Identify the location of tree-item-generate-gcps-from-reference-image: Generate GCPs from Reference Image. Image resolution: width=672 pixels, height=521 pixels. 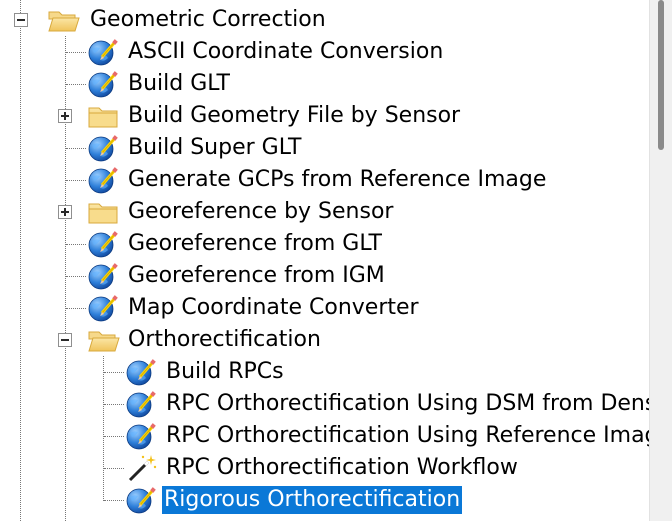
(325, 180).